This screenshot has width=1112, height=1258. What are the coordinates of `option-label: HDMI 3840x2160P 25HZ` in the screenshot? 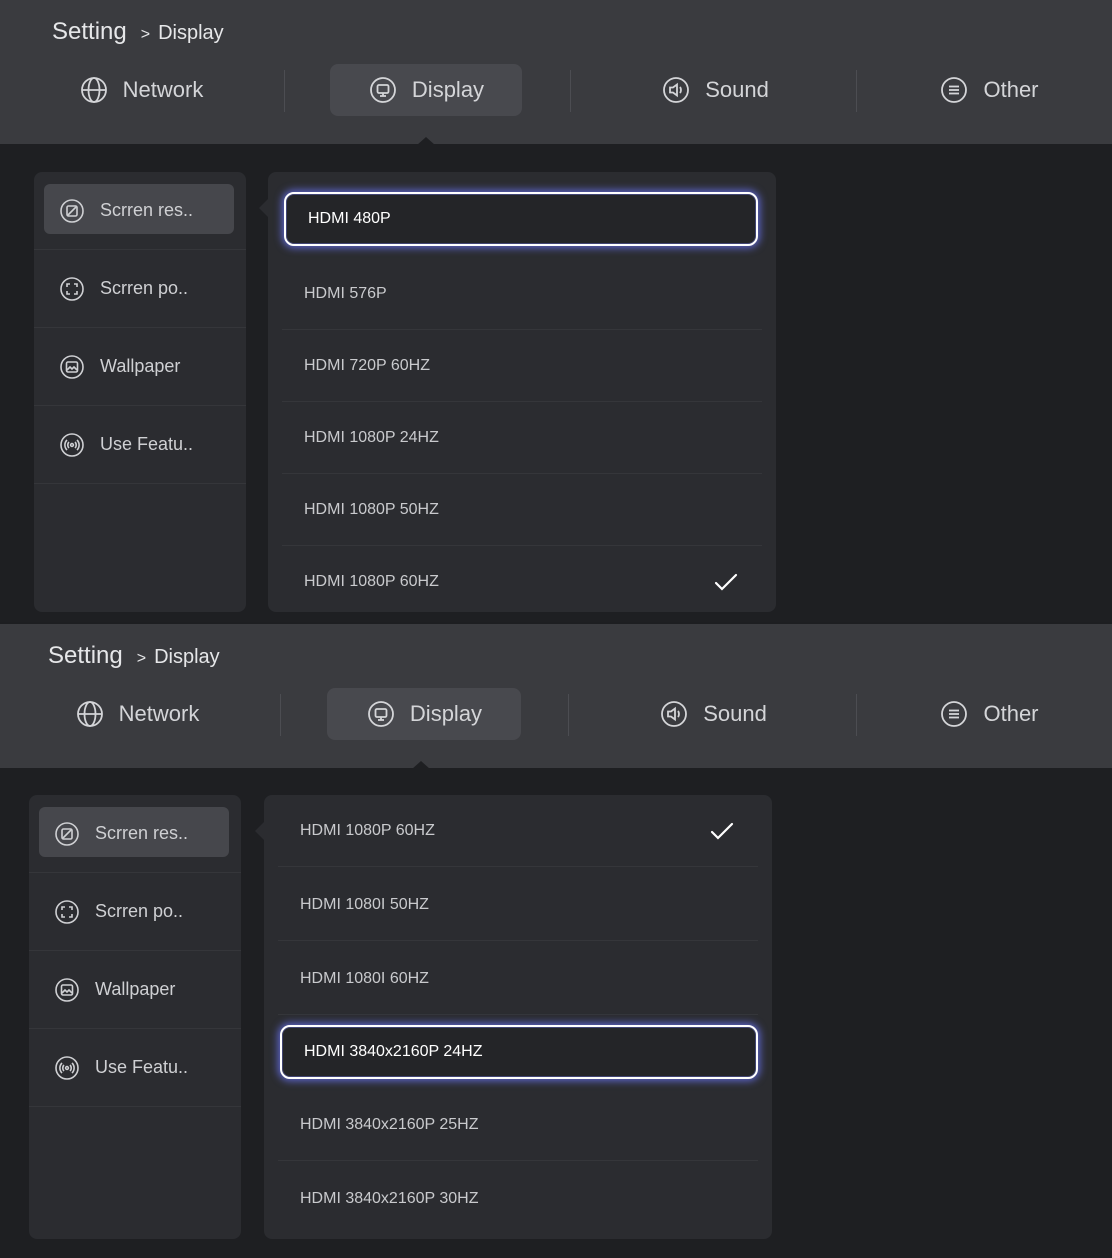 It's located at (389, 1124).